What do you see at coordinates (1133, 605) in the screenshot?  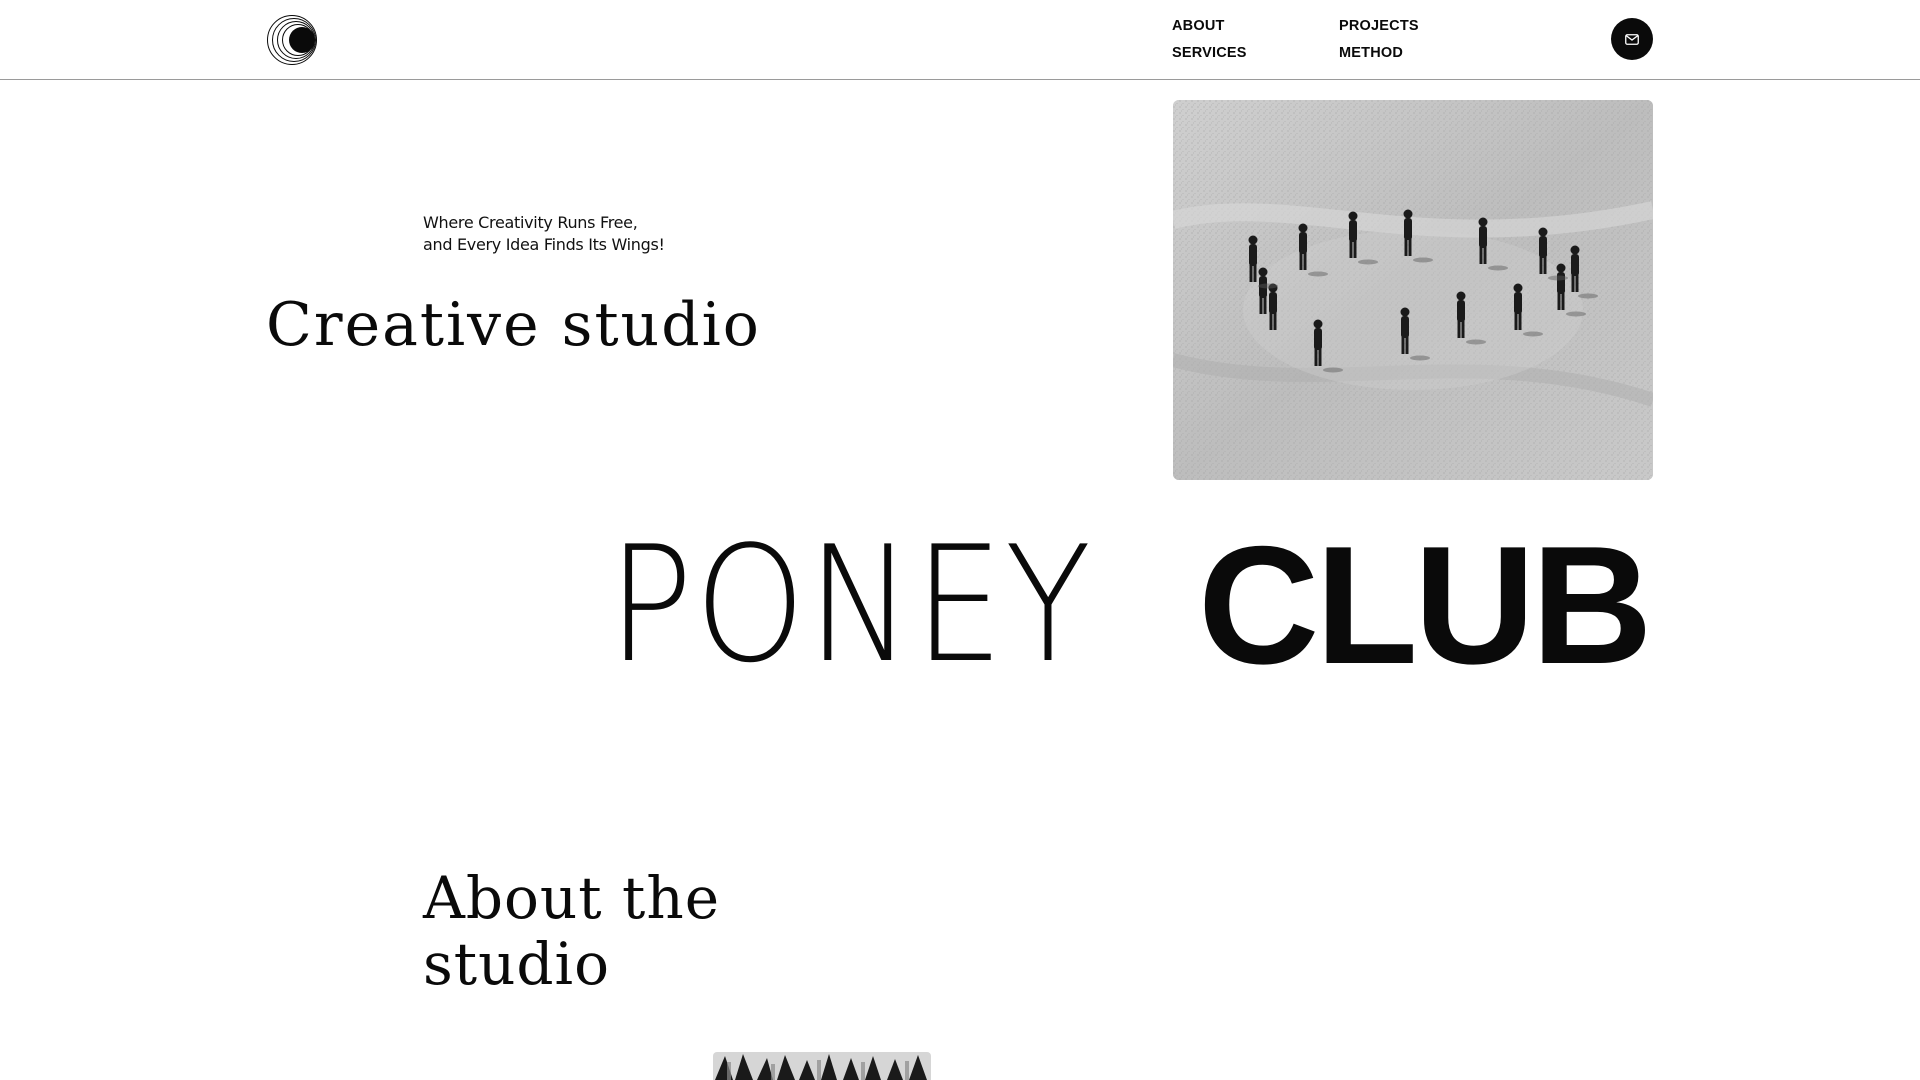 I see `brand-wordmark: PONEY CLUB` at bounding box center [1133, 605].